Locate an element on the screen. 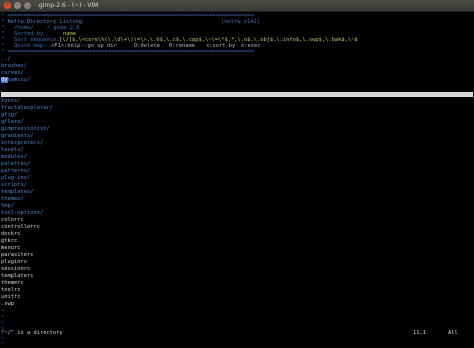 This screenshot has height=348, width=474. dir-entry: levels/ is located at coordinates (236, 150).